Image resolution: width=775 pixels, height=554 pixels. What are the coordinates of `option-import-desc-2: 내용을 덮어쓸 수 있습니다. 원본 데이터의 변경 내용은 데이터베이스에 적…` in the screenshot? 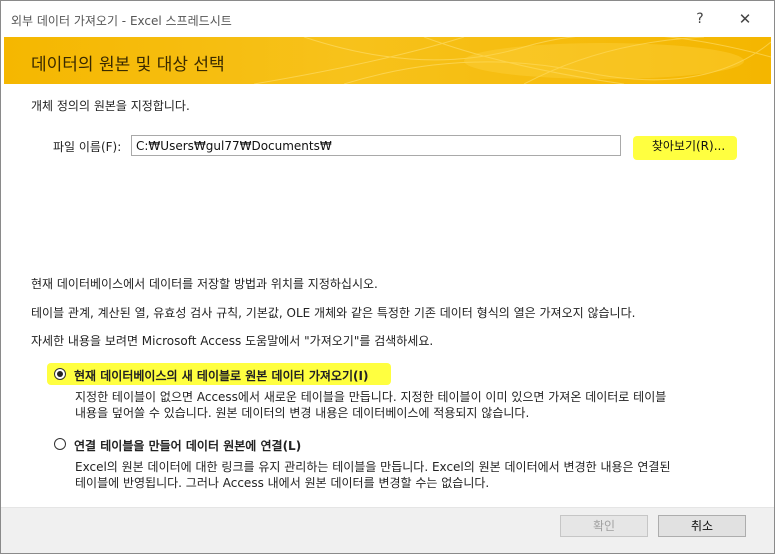 It's located at (302, 413).